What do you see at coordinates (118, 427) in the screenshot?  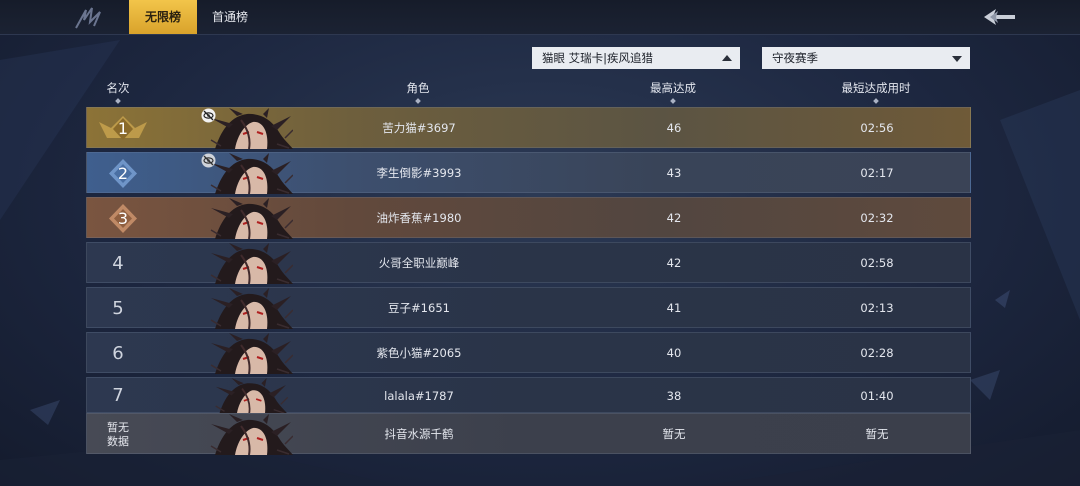 I see `my-rank-status-line1: 暂无` at bounding box center [118, 427].